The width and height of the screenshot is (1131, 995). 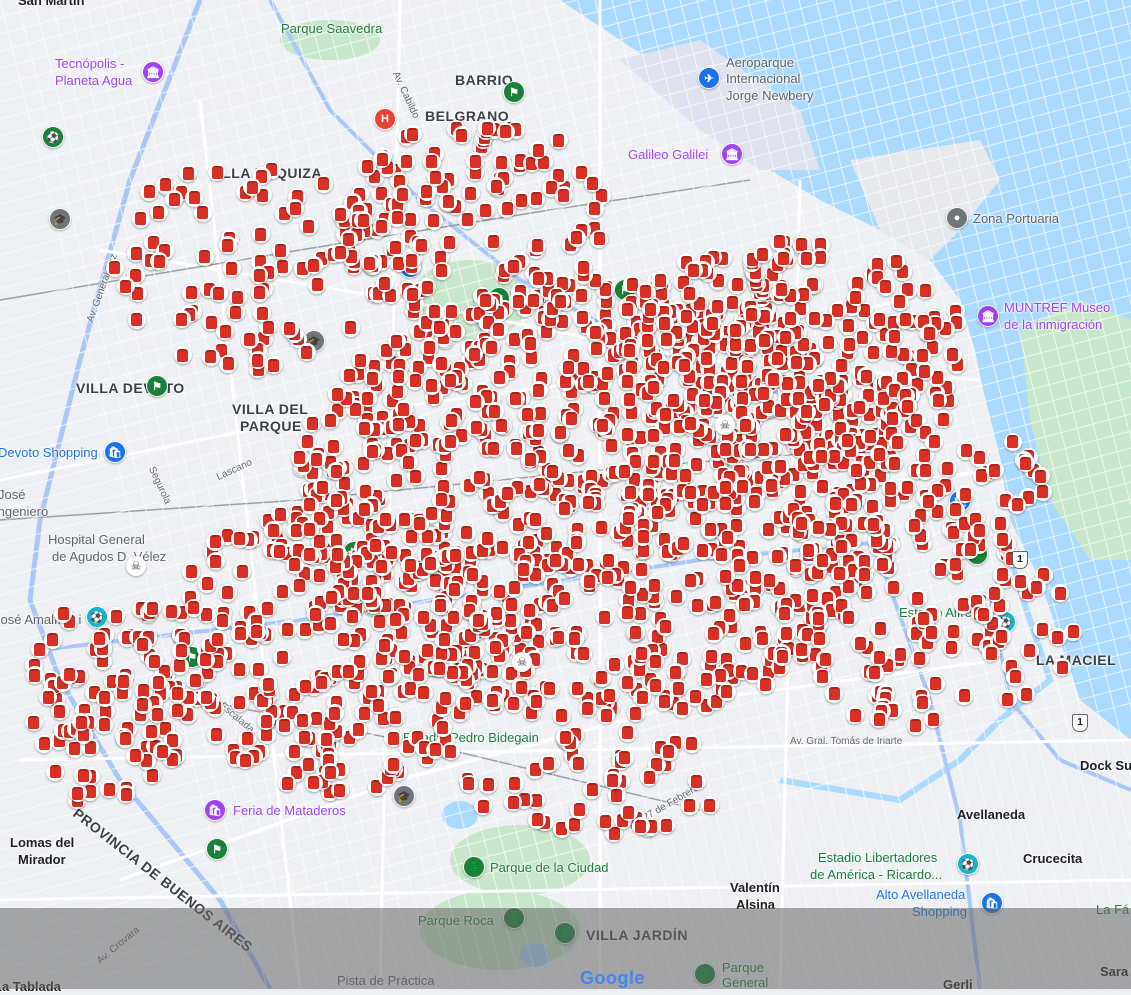 What do you see at coordinates (1105, 766) in the screenshot?
I see `map-label: Dock Sud` at bounding box center [1105, 766].